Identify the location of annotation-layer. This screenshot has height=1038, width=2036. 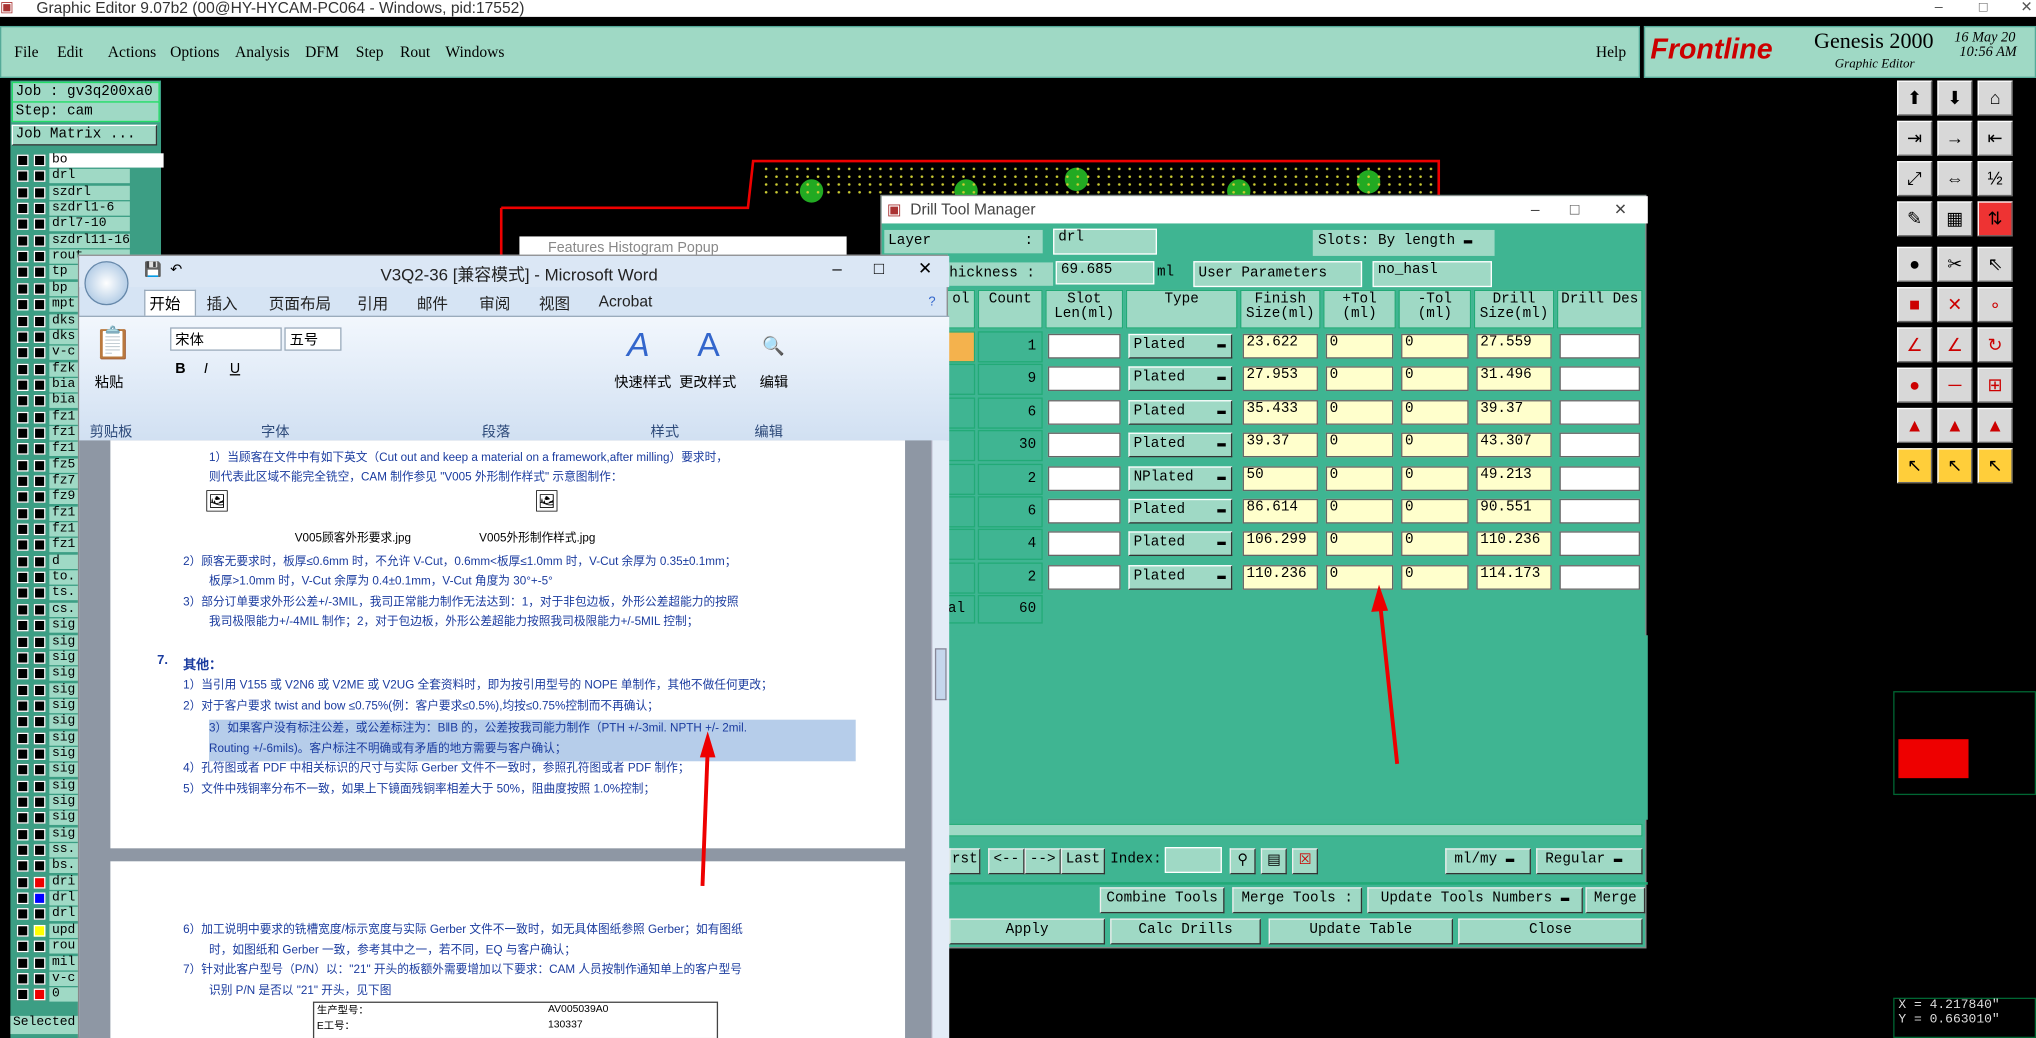
(1049, 735).